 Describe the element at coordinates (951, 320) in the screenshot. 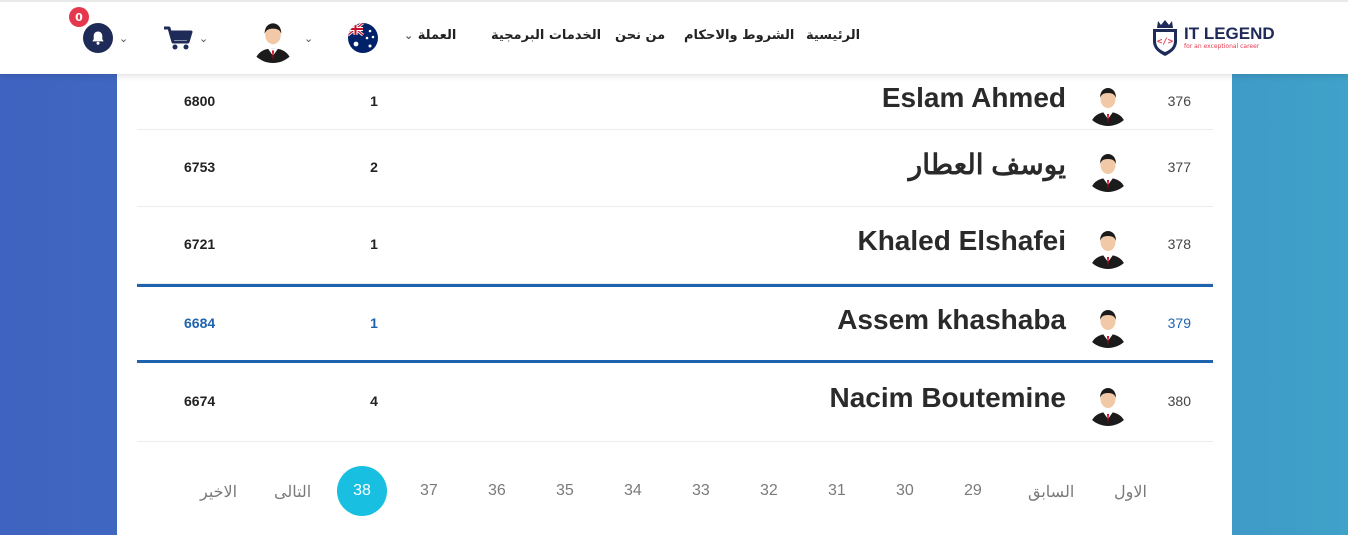

I see `user-name: Assem khashaba` at that location.